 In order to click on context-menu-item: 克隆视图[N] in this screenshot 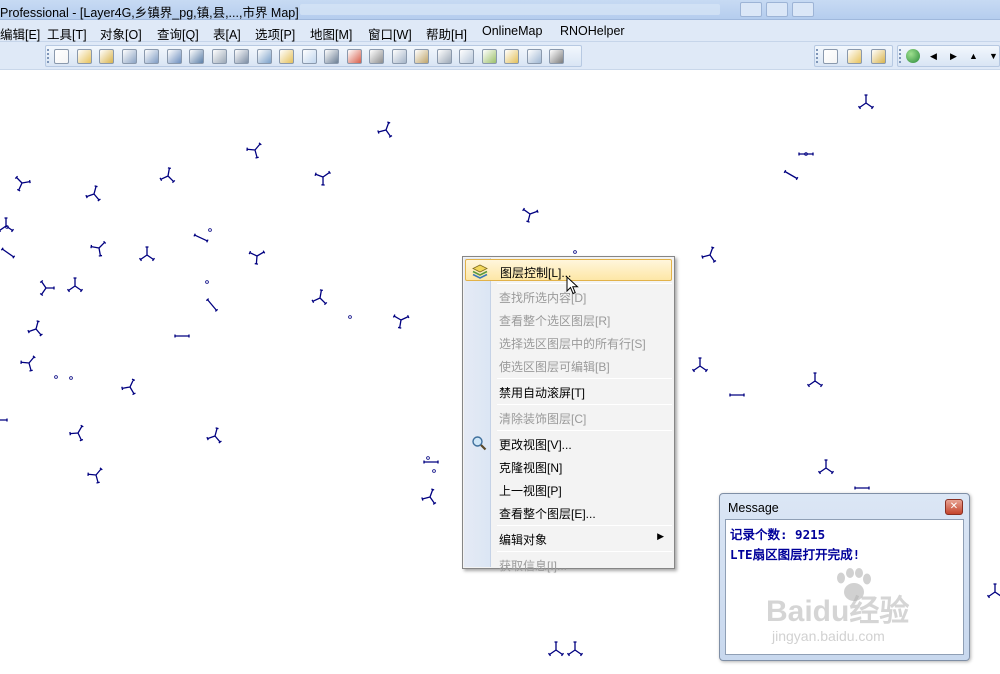, I will do `click(568, 466)`.